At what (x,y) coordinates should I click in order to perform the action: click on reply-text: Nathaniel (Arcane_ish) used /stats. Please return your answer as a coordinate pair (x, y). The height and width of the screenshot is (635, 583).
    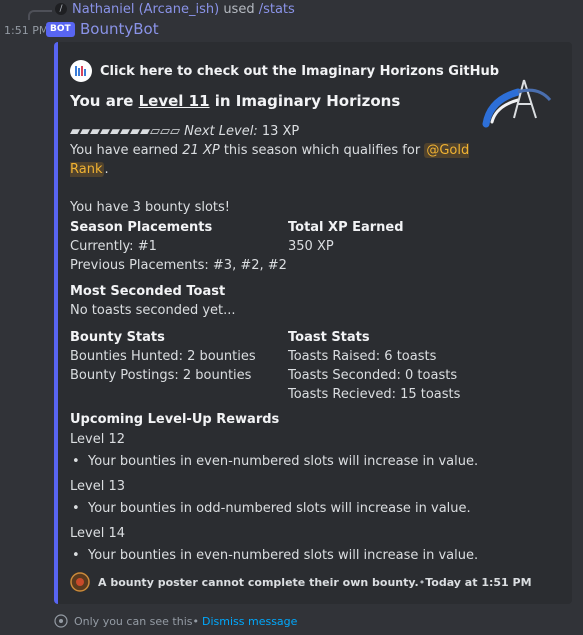
    Looking at the image, I should click on (183, 9).